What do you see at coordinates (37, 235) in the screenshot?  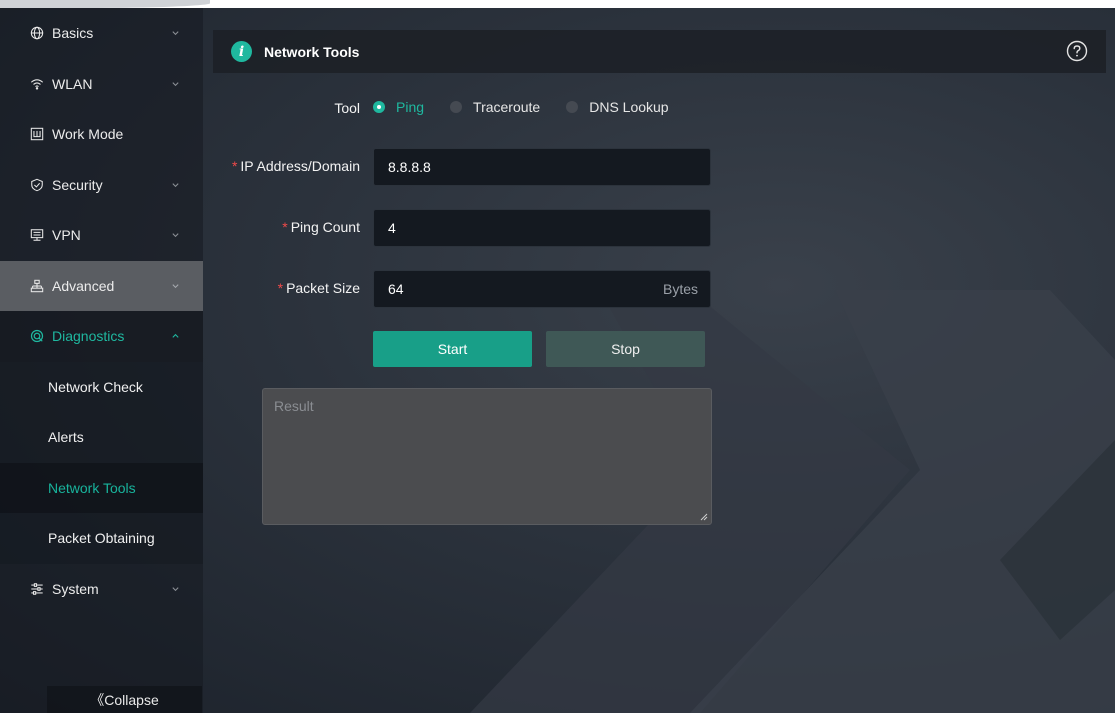 I see `vpn-icon` at bounding box center [37, 235].